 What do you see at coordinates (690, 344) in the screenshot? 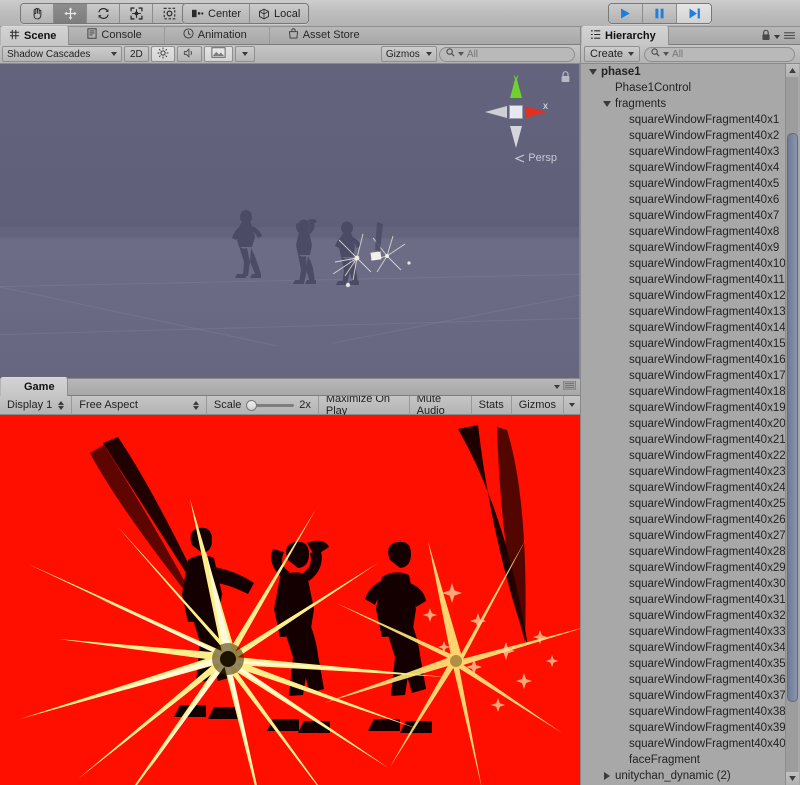
I see `hierarchy-item-squarewindowfragment40x15: squareWindowFragment40x15` at bounding box center [690, 344].